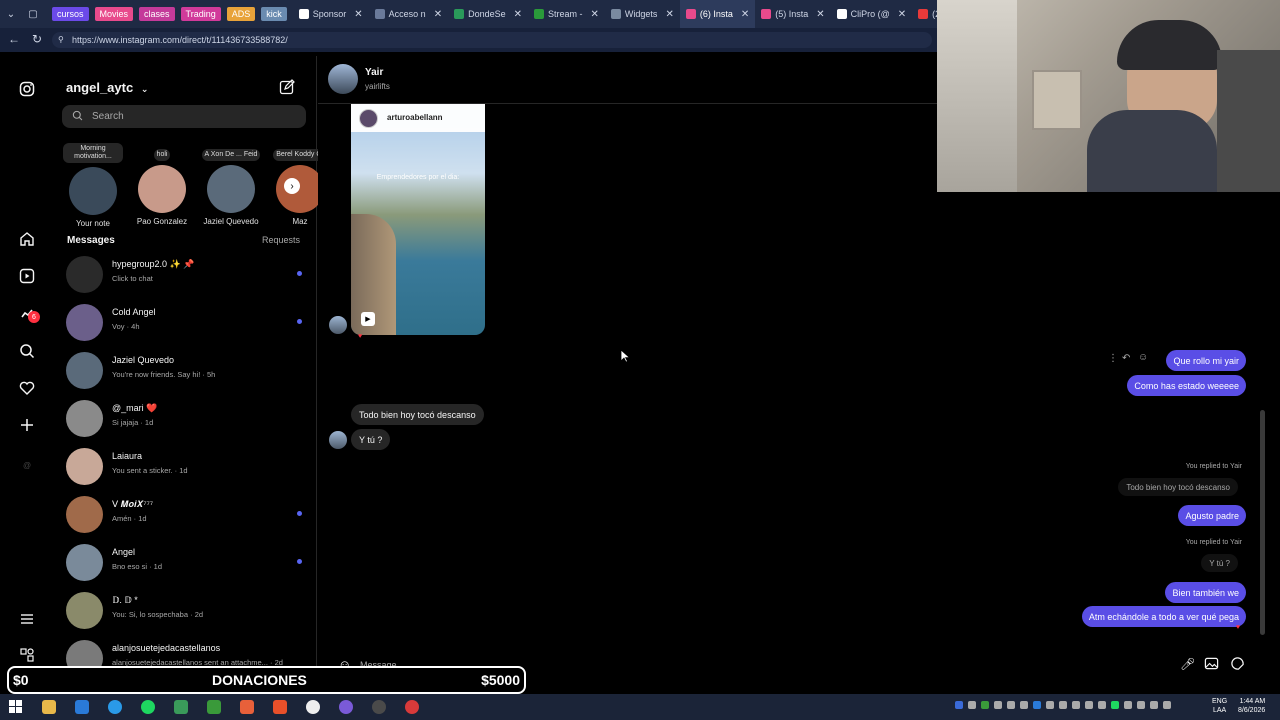 Image resolution: width=1280 pixels, height=720 pixels. What do you see at coordinates (231, 184) in the screenshot?
I see `note-item: A Xon De ... Feid Jaziel Quevedo` at bounding box center [231, 184].